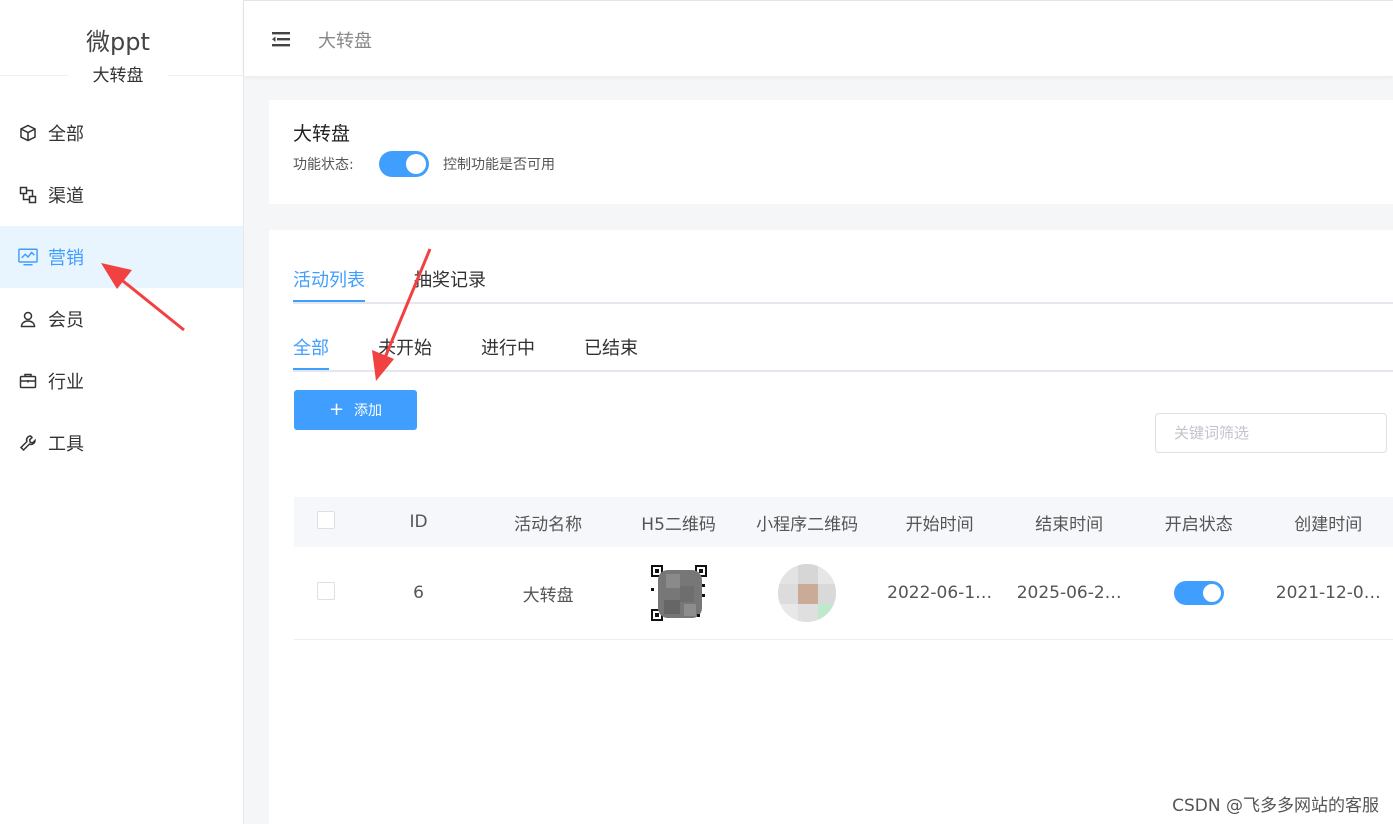 Image resolution: width=1393 pixels, height=824 pixels. I want to click on breadcrumb: 大转盘, so click(345, 40).